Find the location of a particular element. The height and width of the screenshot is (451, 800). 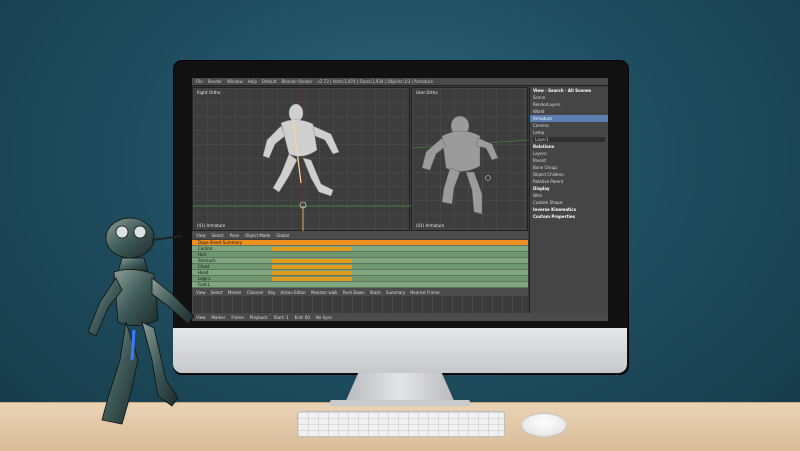

start-frame-field: Start: 1 is located at coordinates (281, 317).